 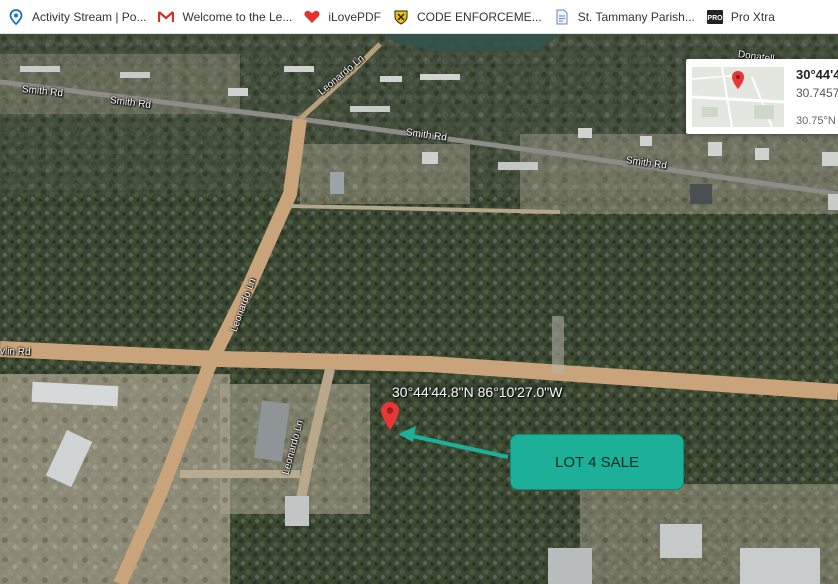 I want to click on pro-xtra-icon: PRO, so click(x=714, y=17).